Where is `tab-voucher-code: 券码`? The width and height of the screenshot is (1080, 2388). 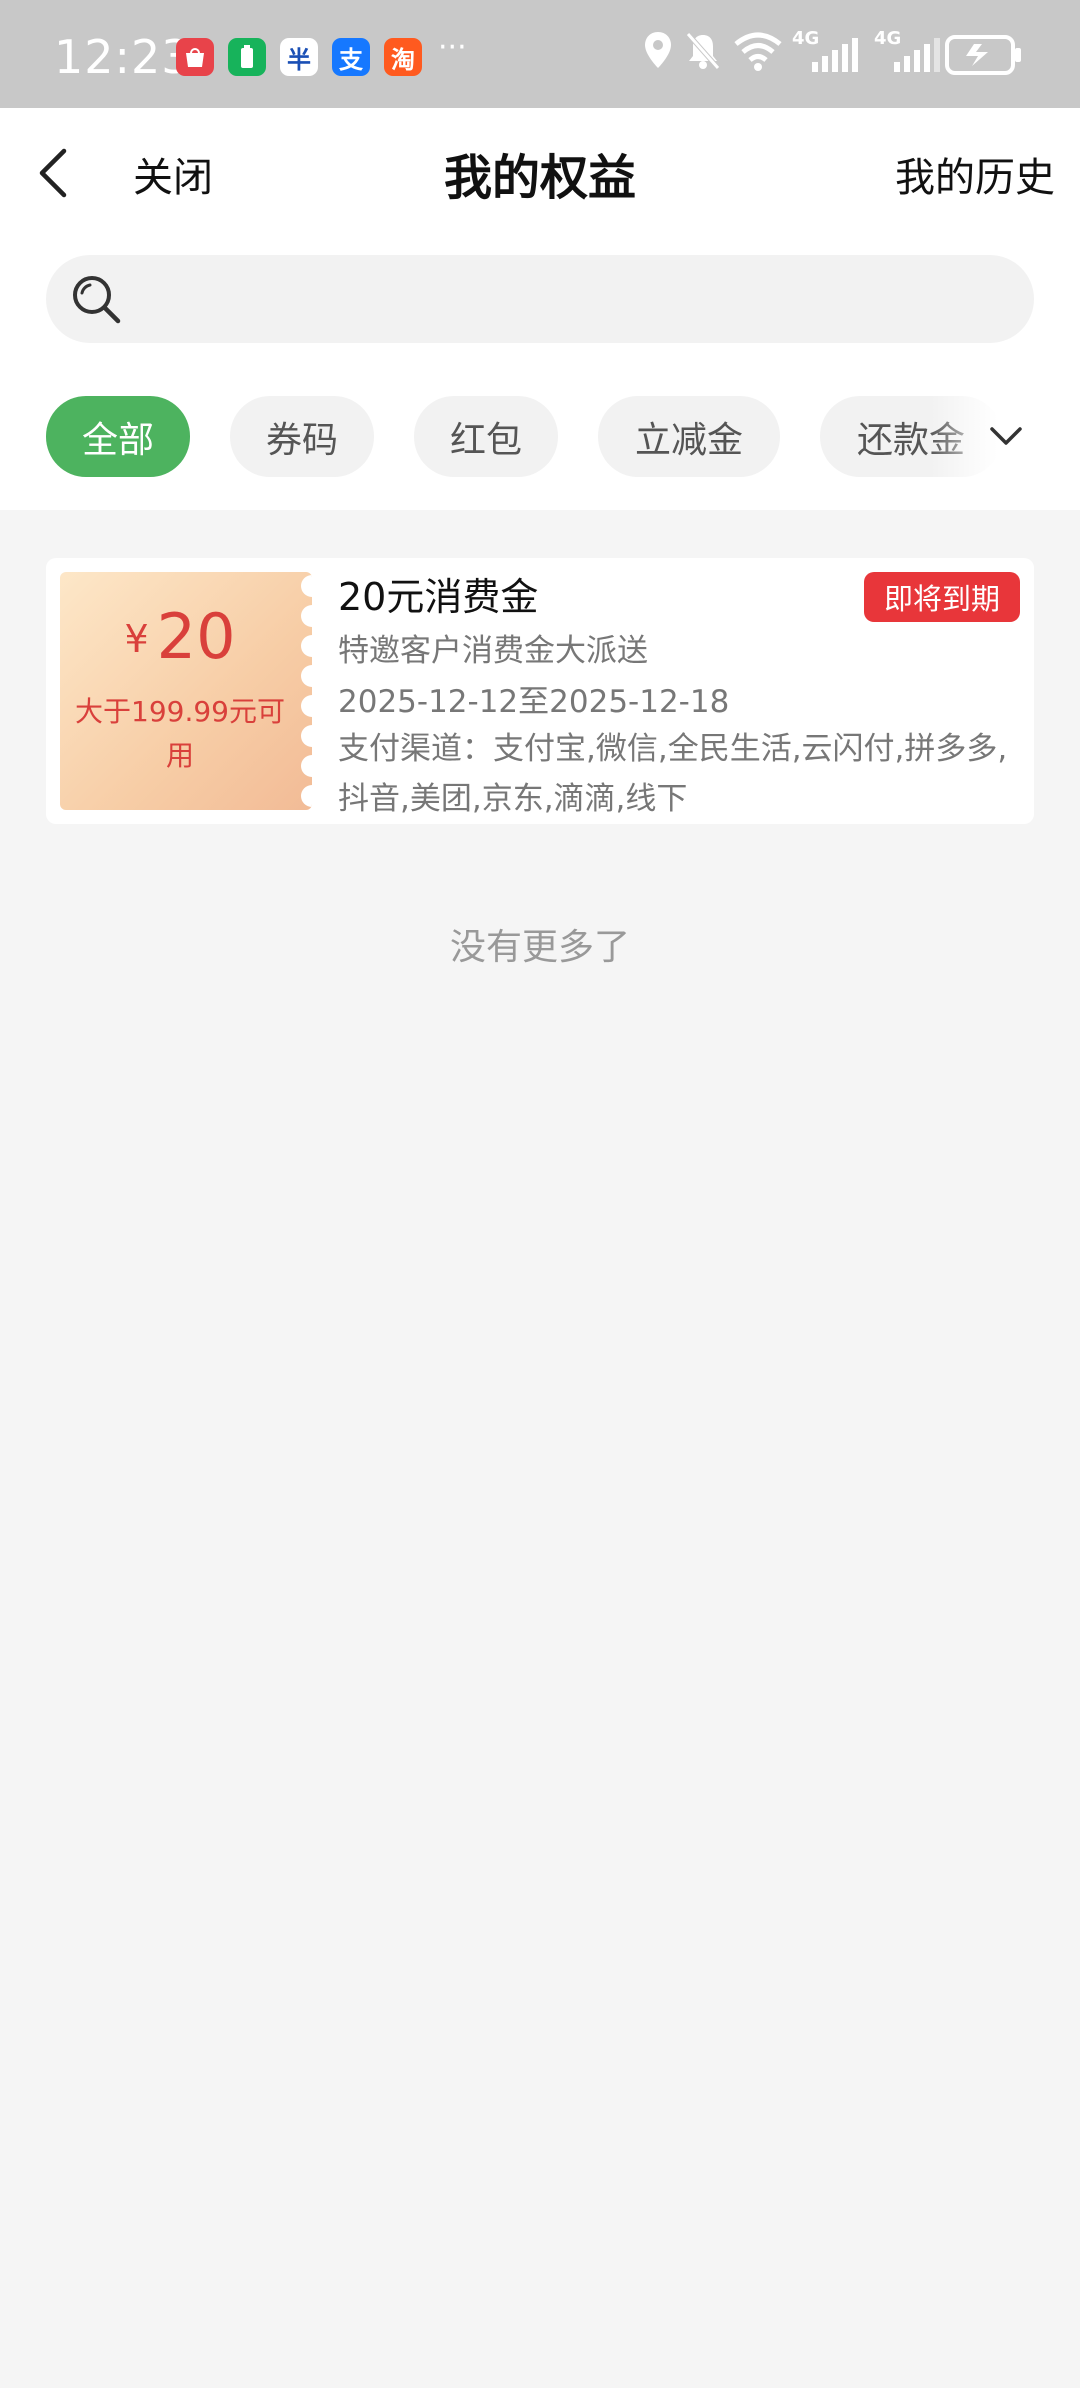 tab-voucher-code: 券码 is located at coordinates (302, 436).